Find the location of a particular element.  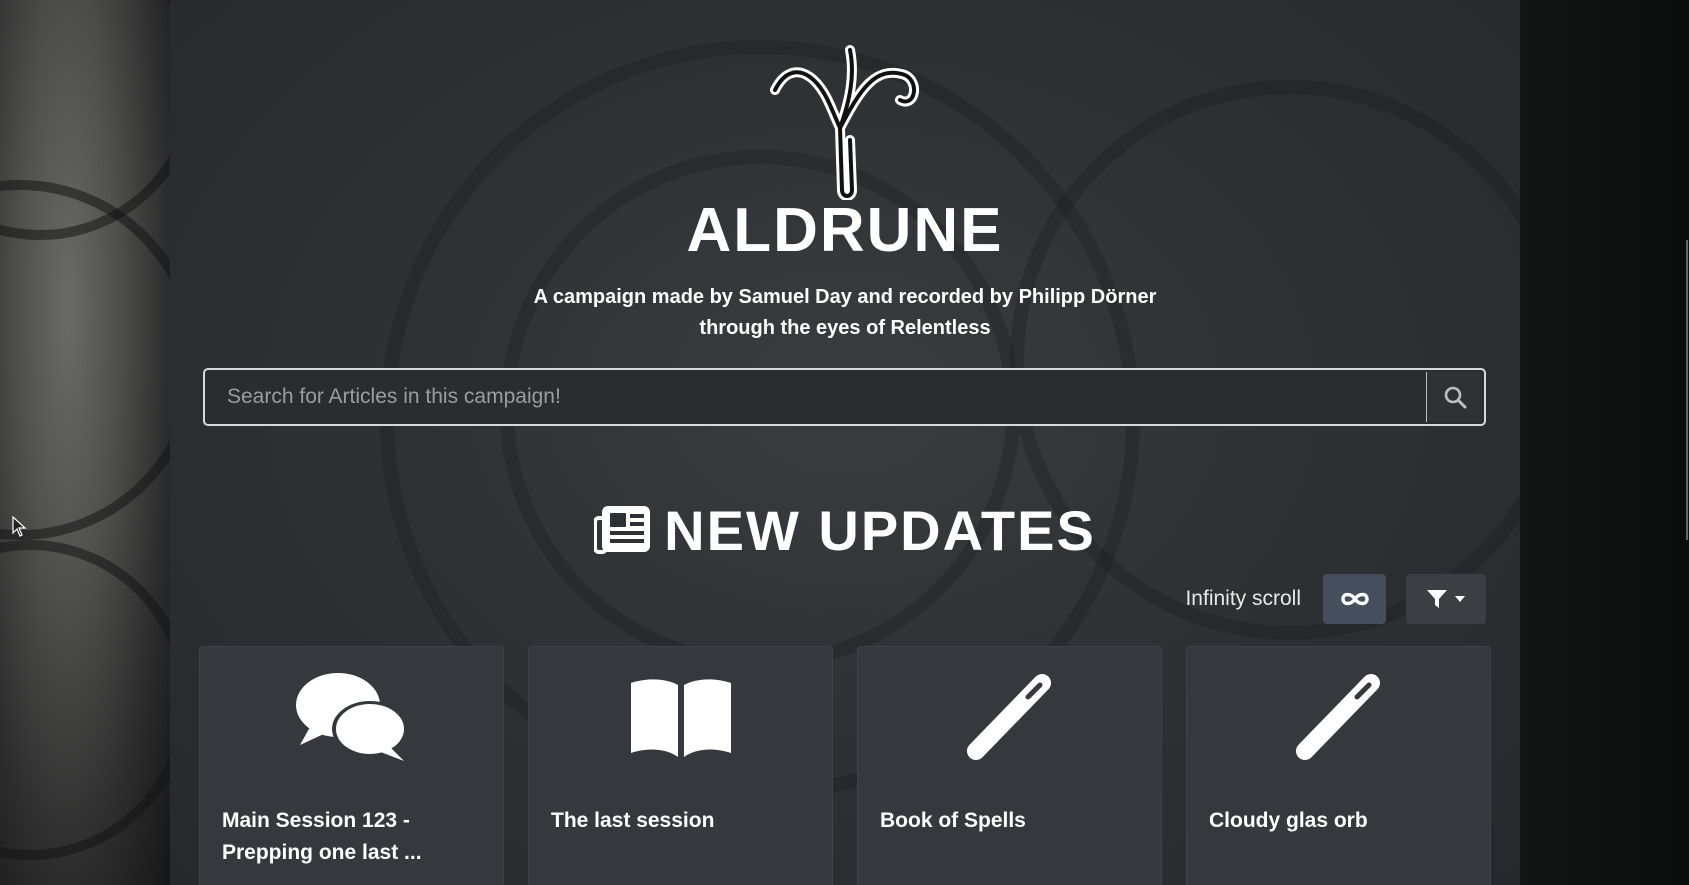

background-left-artwork is located at coordinates (85, 442).